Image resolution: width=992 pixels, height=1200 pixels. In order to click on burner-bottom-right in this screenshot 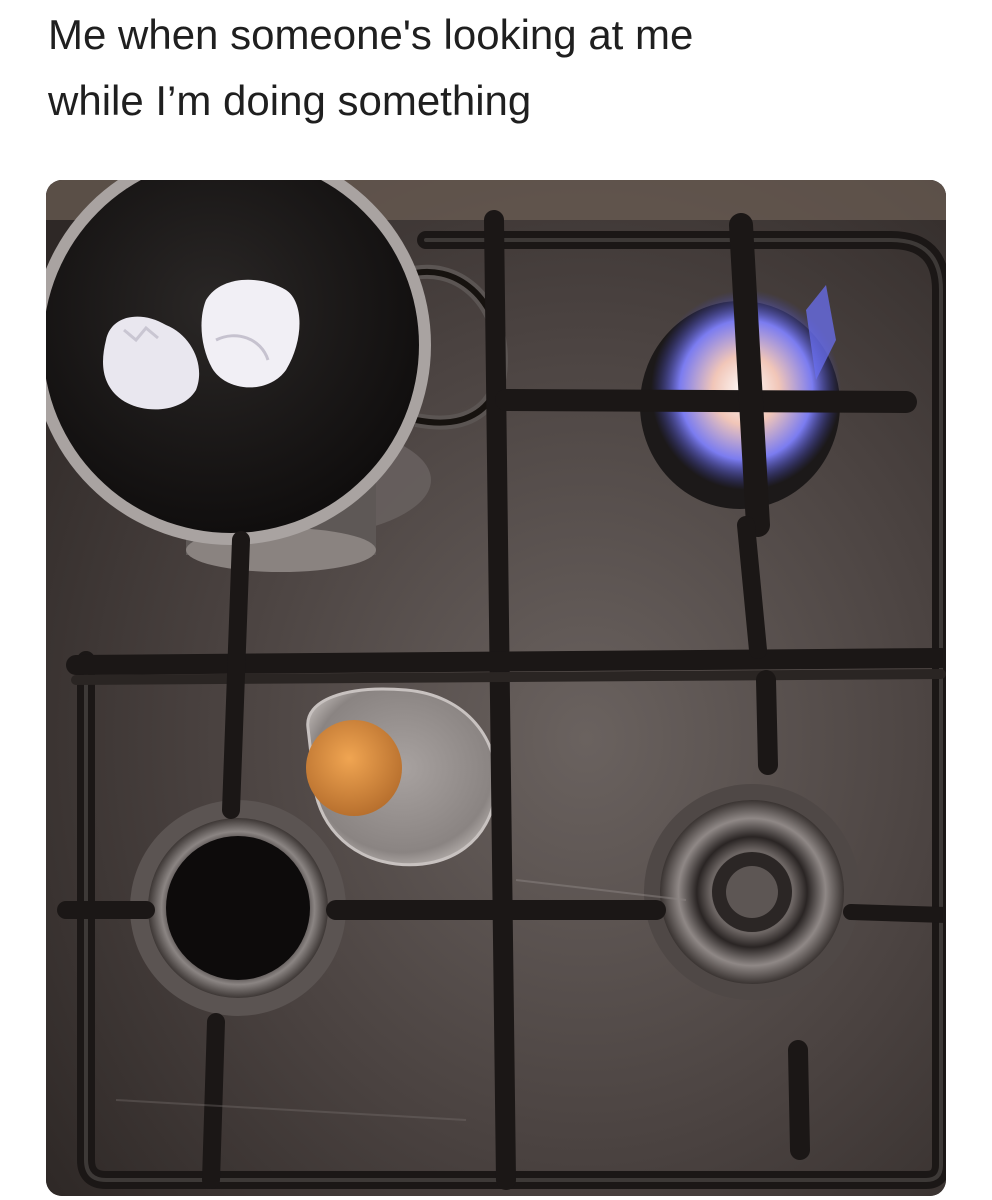, I will do `click(752, 892)`.